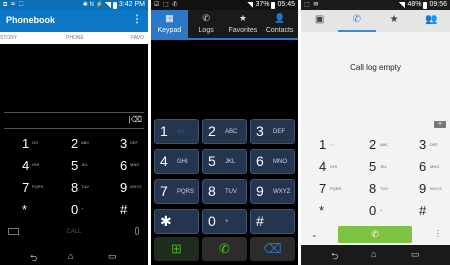 Image resolution: width=450 pixels, height=265 pixels. I want to click on tab-contacts: 👤 Contacts, so click(279, 24).